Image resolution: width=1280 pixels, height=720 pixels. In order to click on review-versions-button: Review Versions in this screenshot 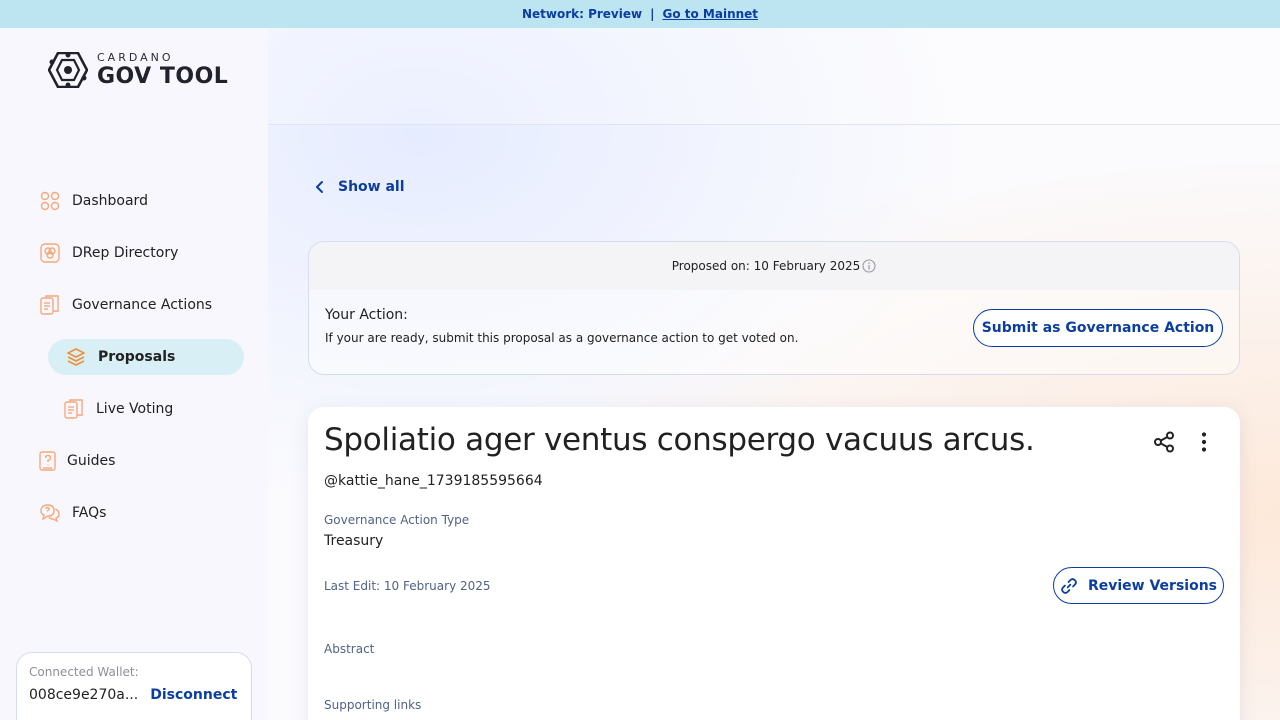, I will do `click(1138, 585)`.